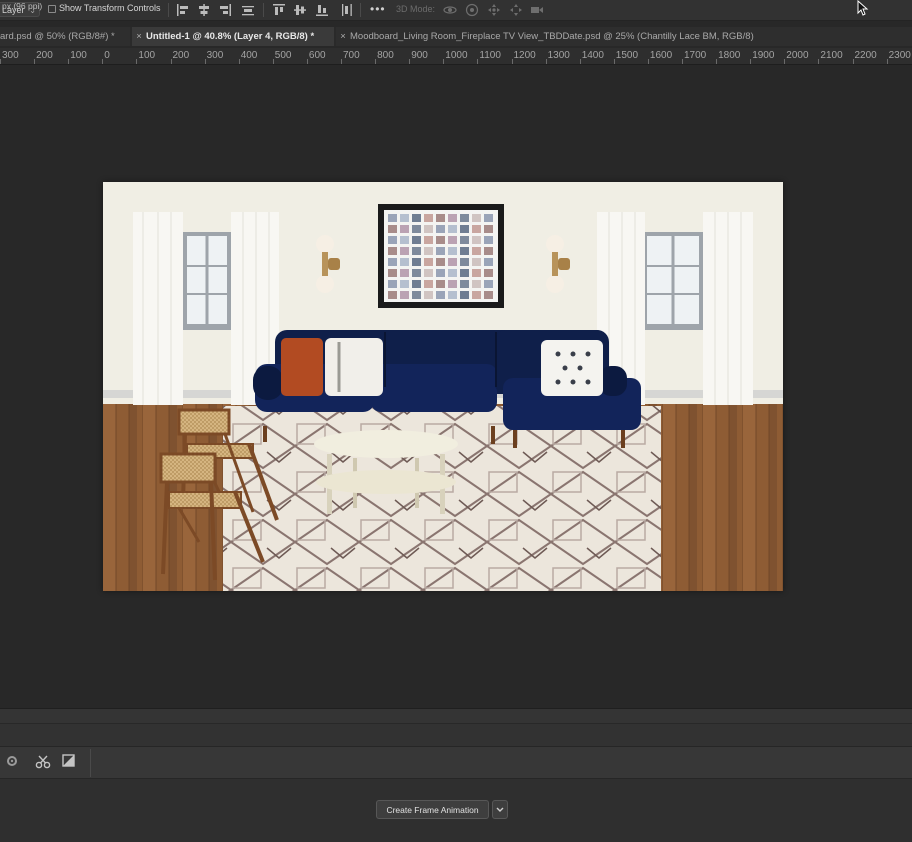 The width and height of the screenshot is (912, 842). I want to click on ruler-label: 1000, so click(456, 55).